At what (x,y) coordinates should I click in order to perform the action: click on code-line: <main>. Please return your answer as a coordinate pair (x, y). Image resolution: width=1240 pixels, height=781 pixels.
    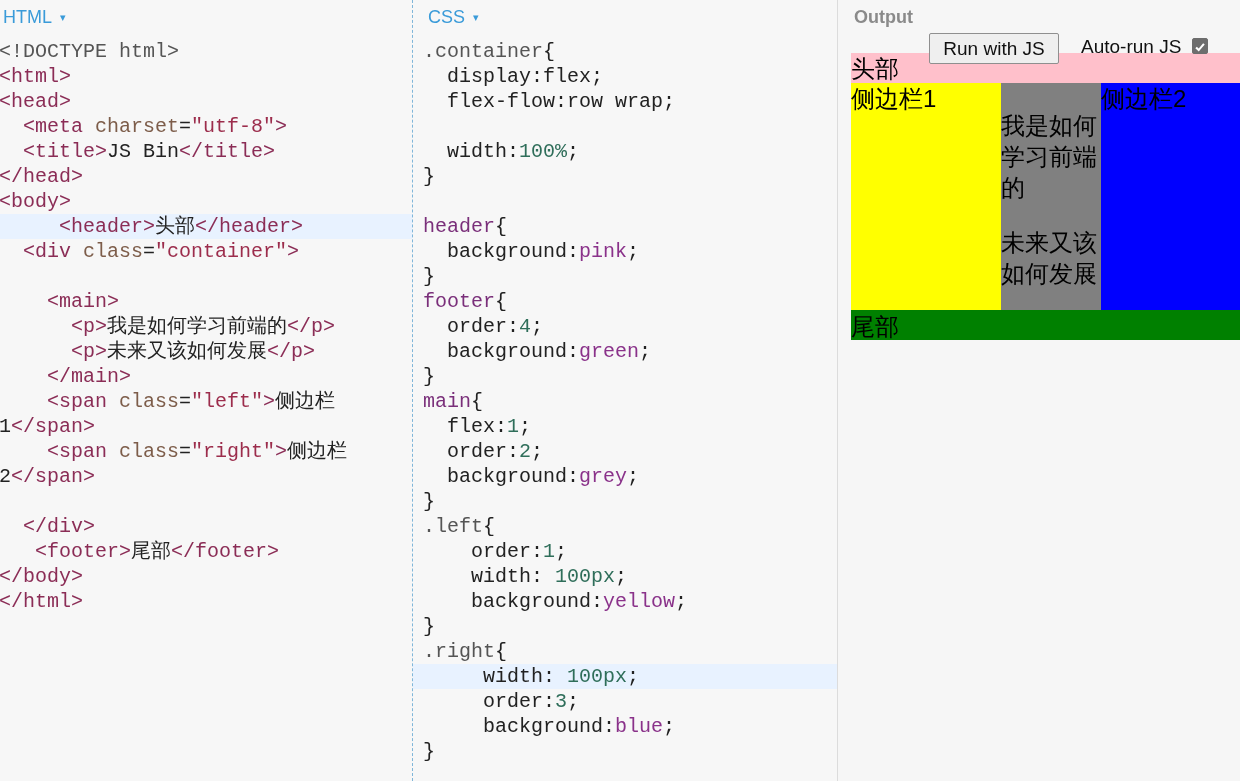
    Looking at the image, I should click on (83, 301).